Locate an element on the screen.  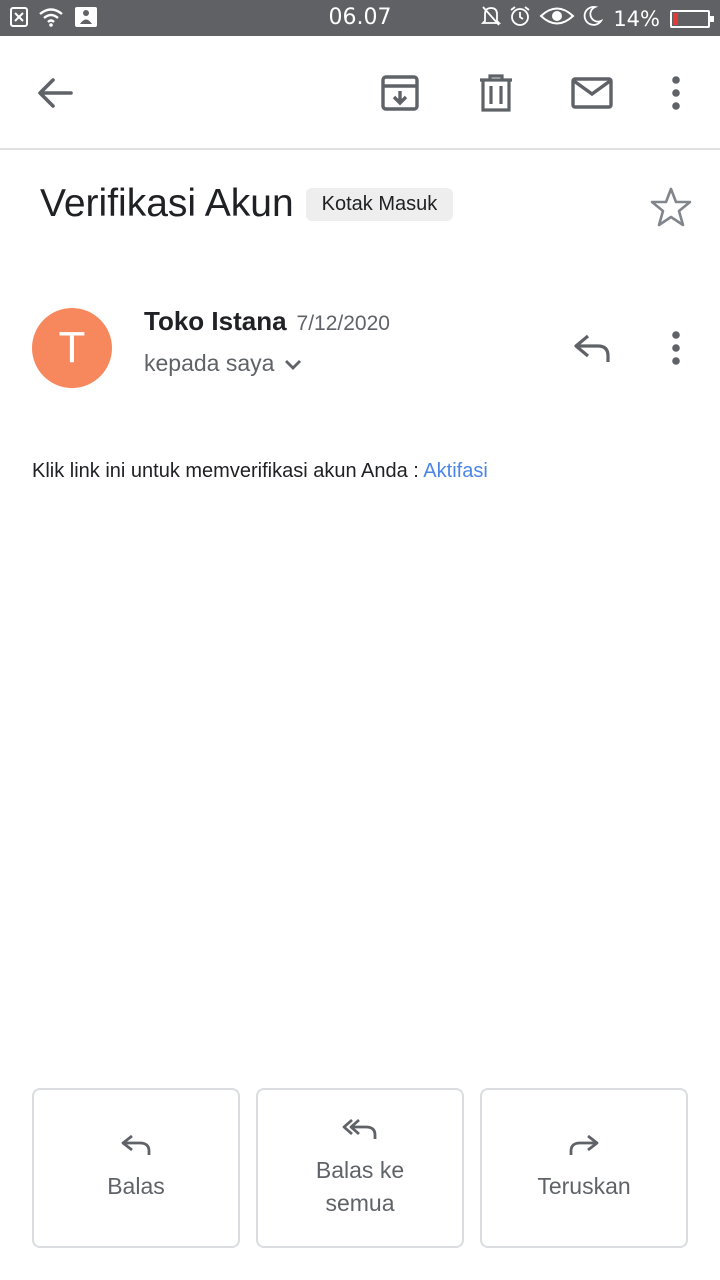
reply-all-button: Balas ke semua is located at coordinates (360, 1168).